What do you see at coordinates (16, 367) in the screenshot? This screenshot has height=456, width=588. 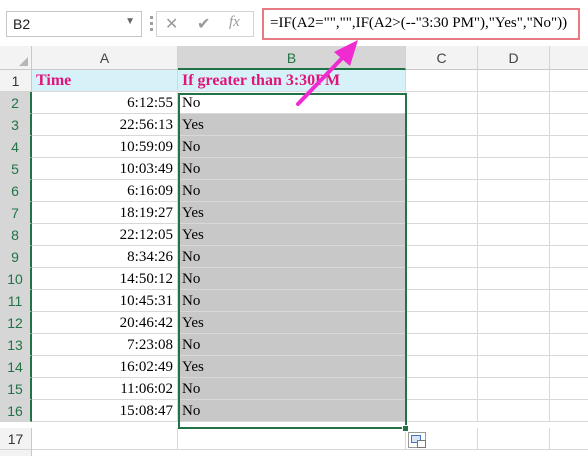 I see `row-header: 14` at bounding box center [16, 367].